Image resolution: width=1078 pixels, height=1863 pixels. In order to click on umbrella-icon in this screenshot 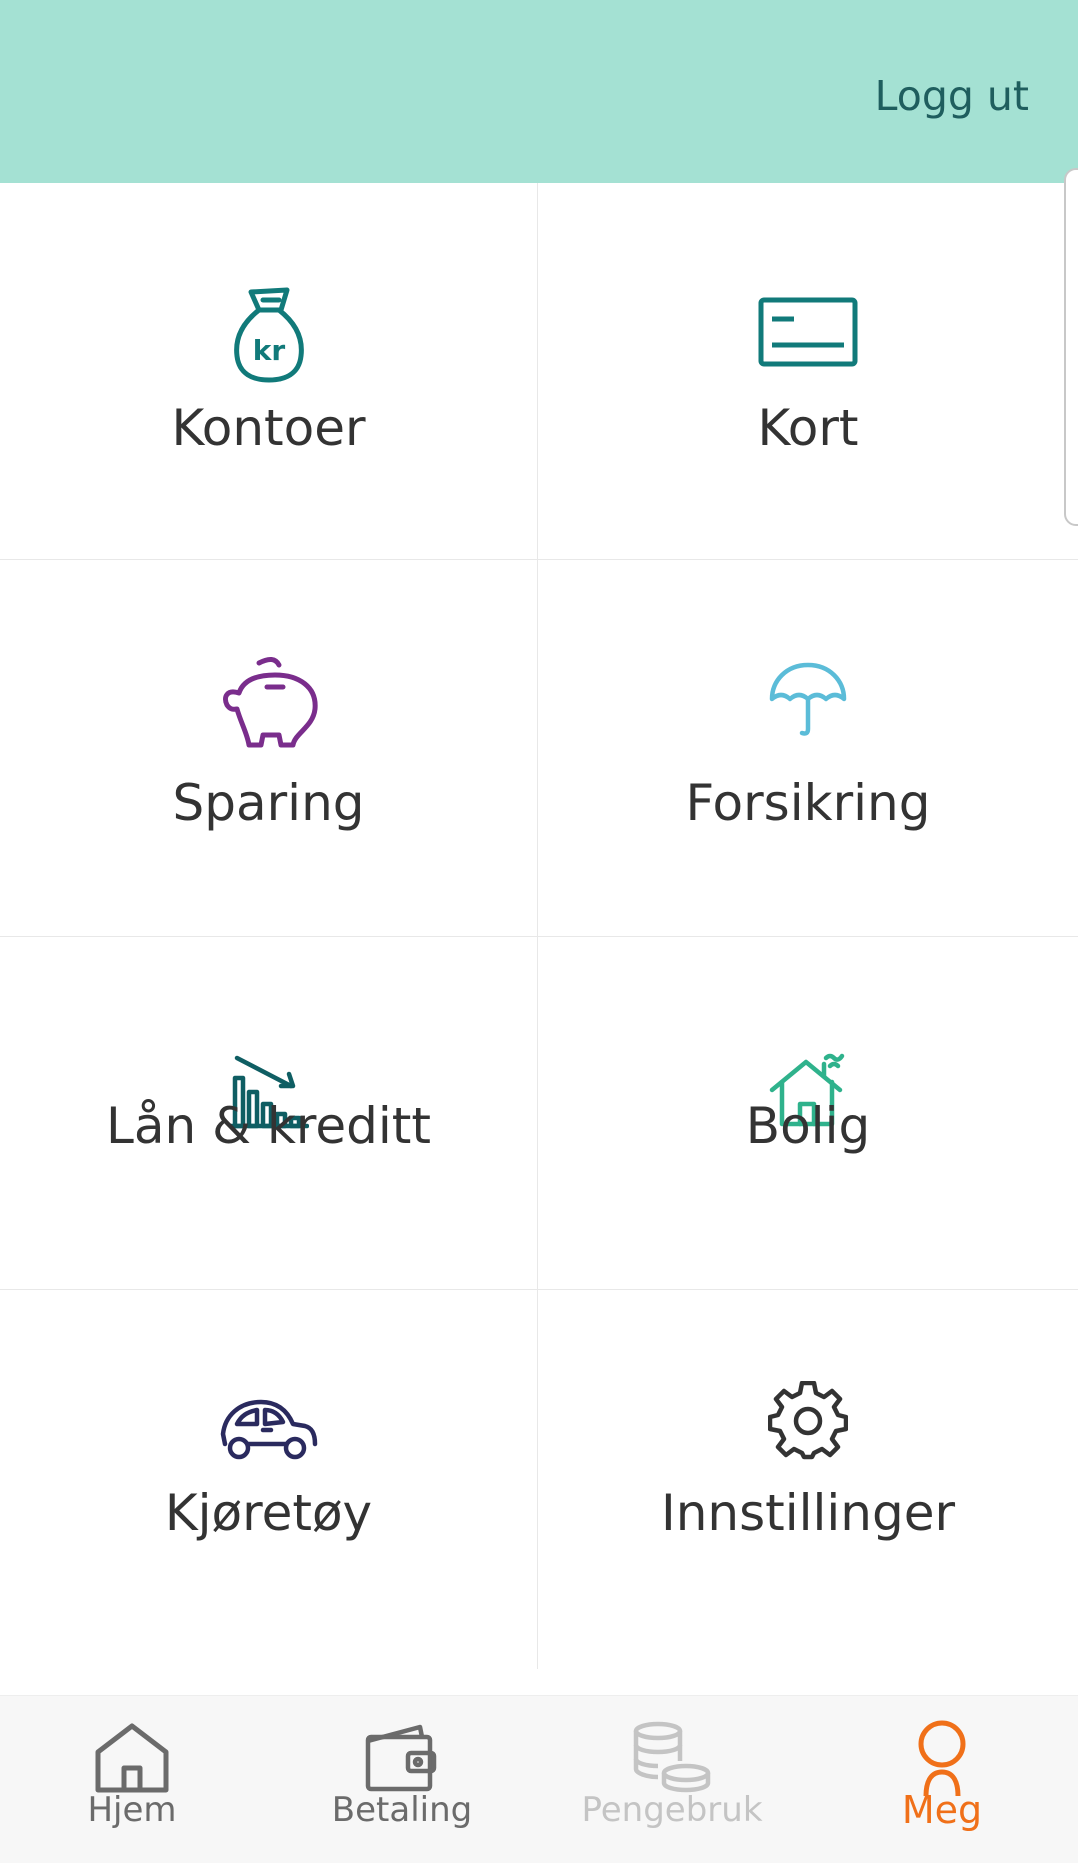, I will do `click(808, 699)`.